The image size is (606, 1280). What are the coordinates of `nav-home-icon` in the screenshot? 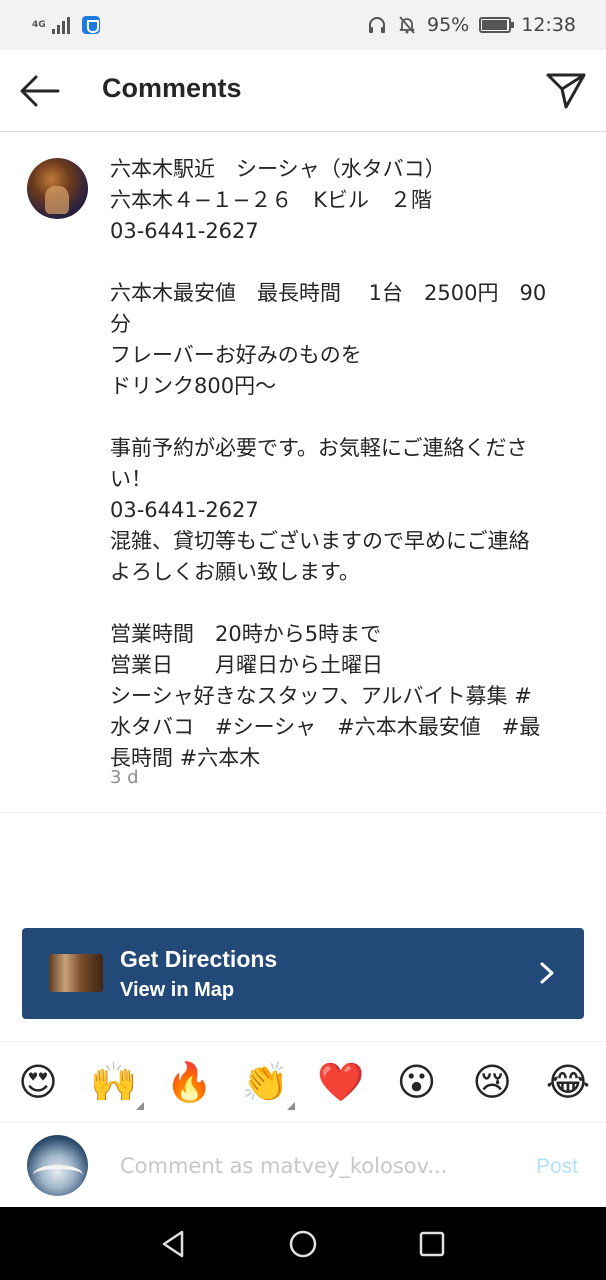 It's located at (303, 1244).